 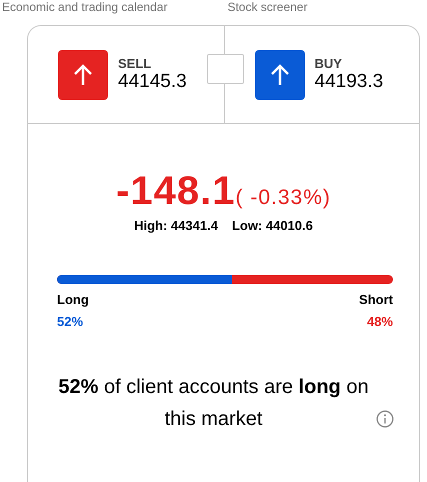 I want to click on info-icon, so click(x=385, y=419).